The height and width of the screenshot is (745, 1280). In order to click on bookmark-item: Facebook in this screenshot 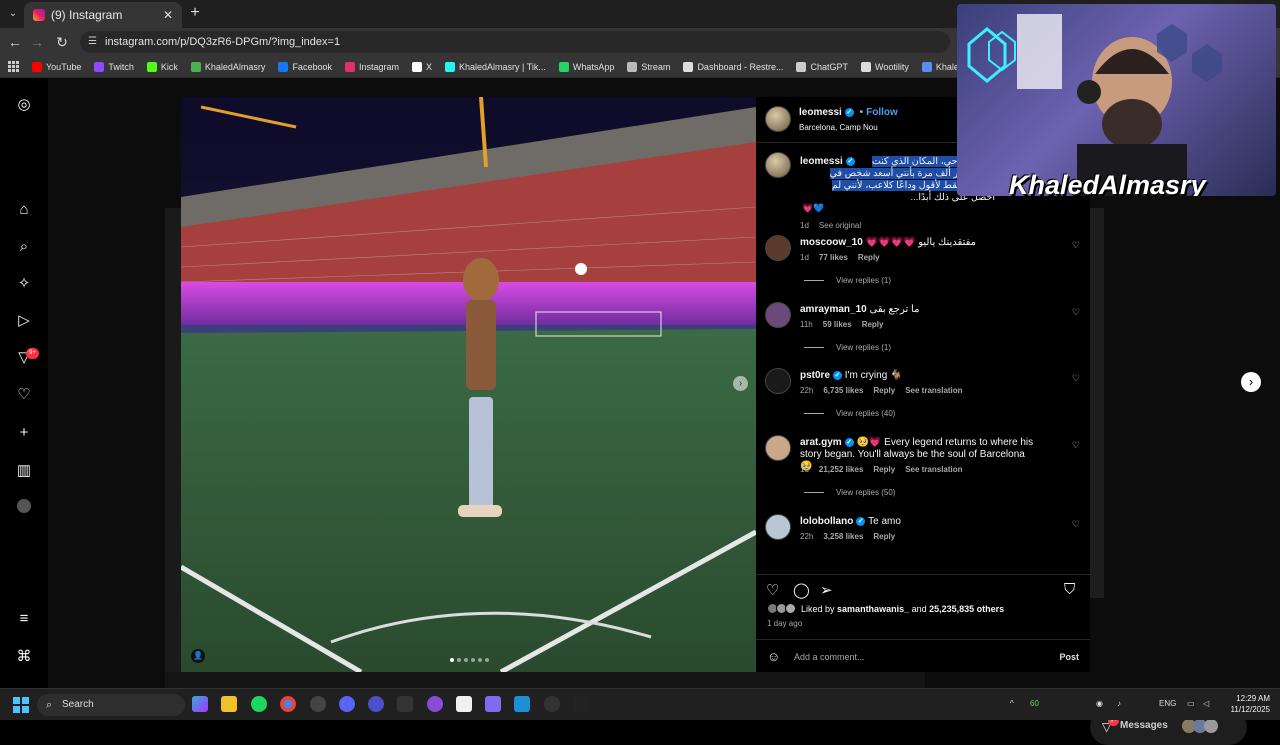, I will do `click(305, 66)`.